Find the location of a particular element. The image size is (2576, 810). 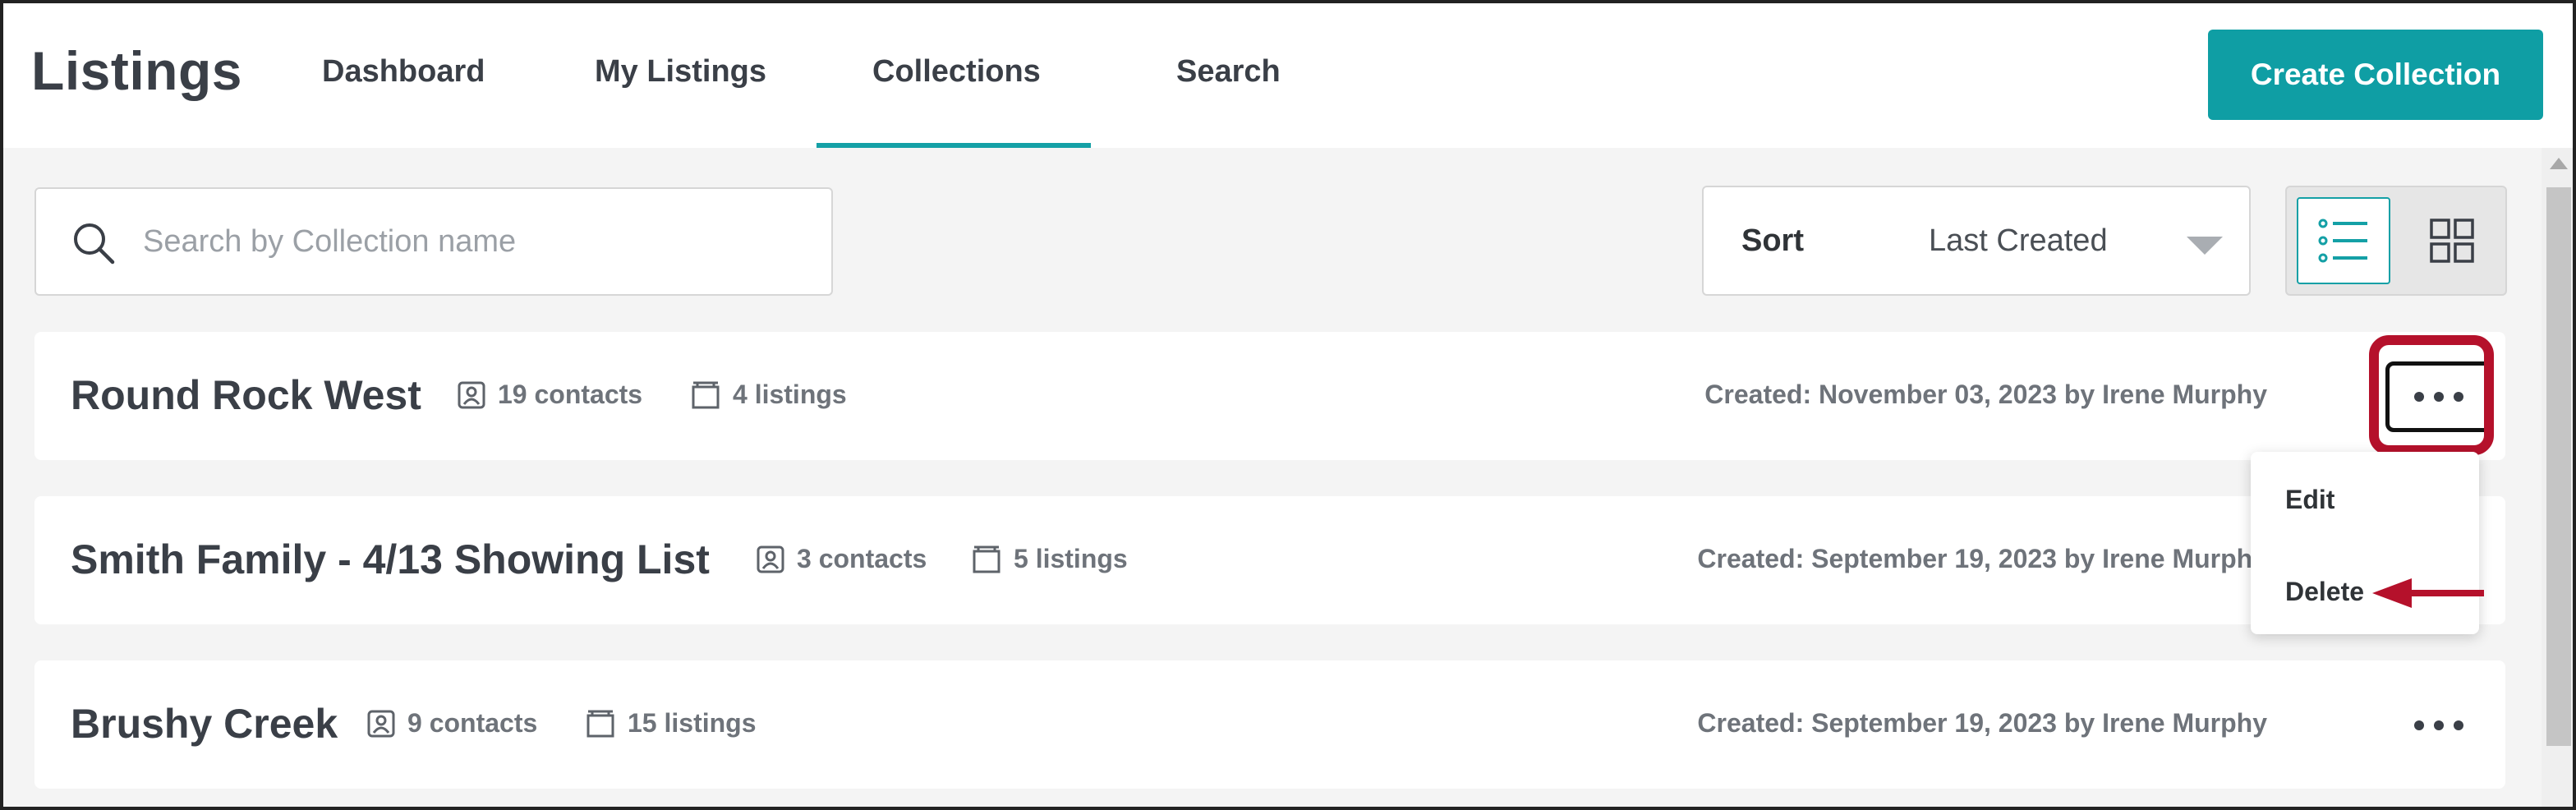

sort-label: Sort is located at coordinates (1773, 240).